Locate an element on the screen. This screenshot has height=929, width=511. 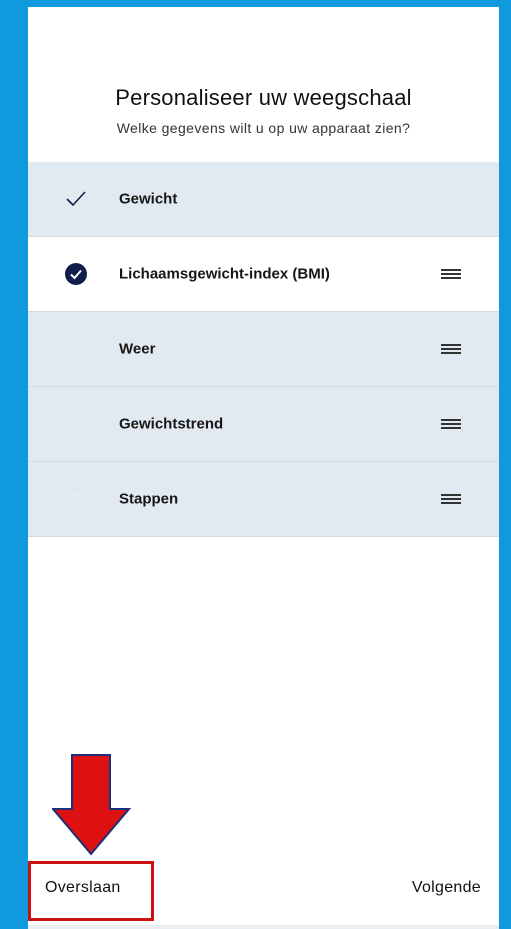
list-item-label: Weer is located at coordinates (137, 349).